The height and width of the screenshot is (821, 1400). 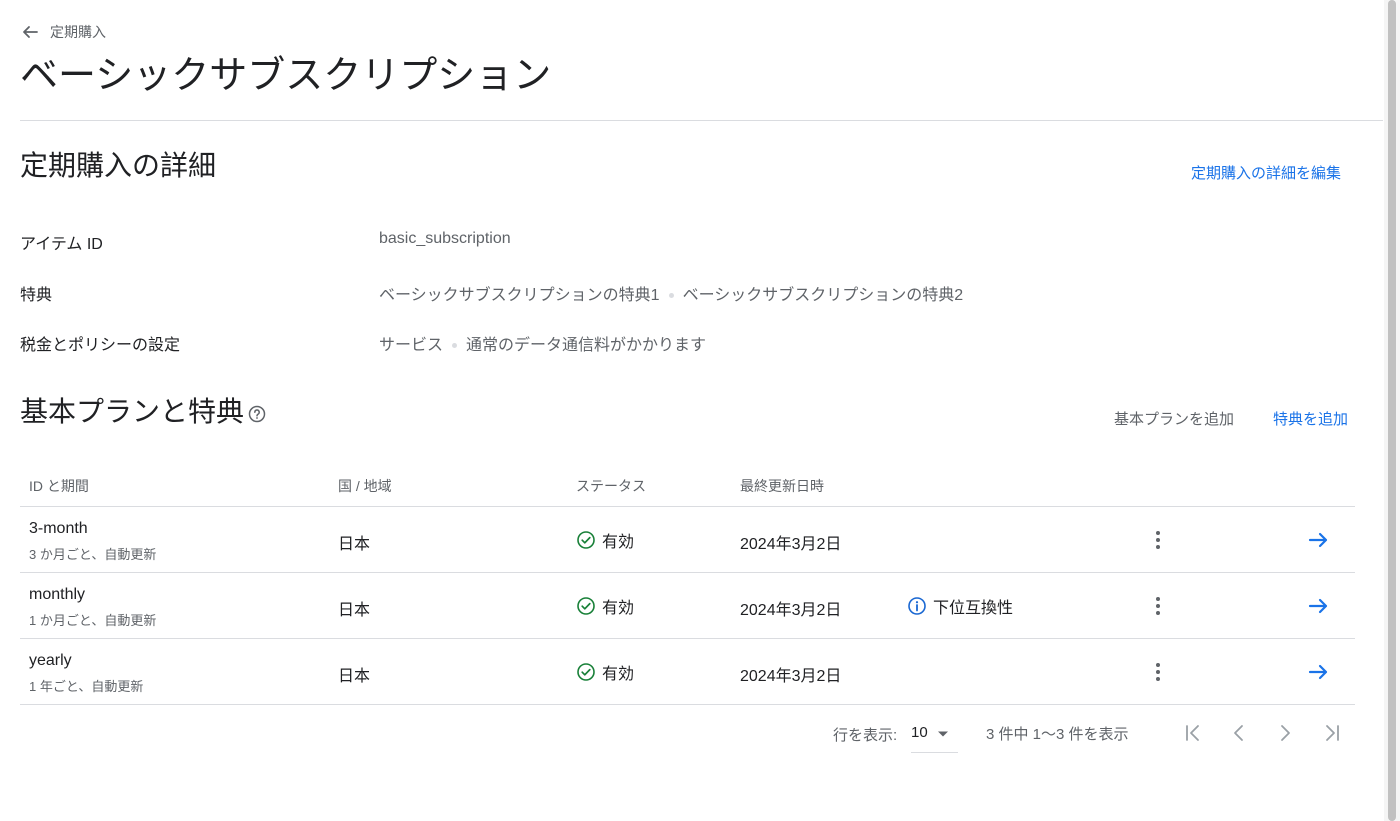 I want to click on last-page-button, so click(x=1332, y=733).